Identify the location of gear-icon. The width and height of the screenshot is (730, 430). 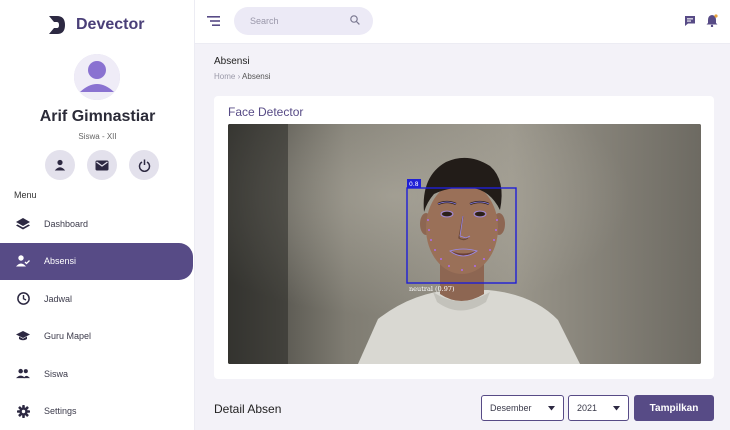
(23, 411).